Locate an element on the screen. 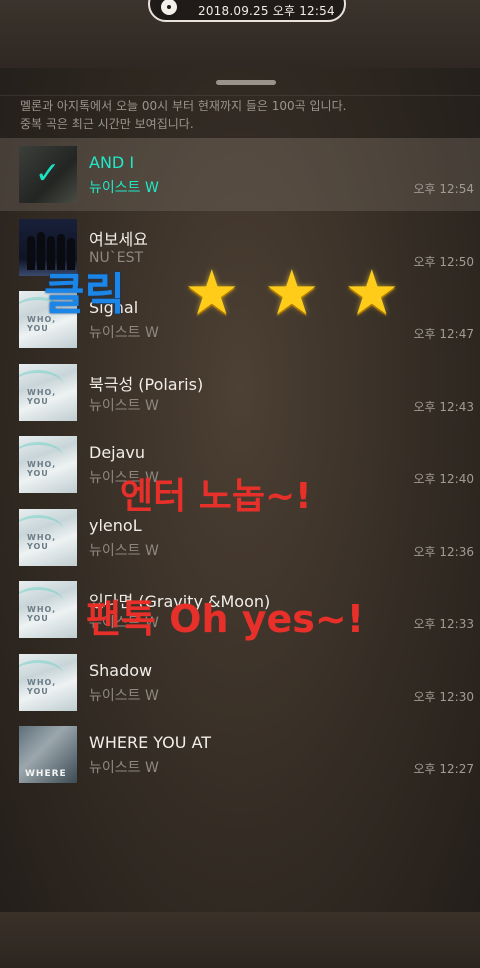 This screenshot has height=968, width=480. played-time: 오후 12:36 is located at coordinates (443, 551).